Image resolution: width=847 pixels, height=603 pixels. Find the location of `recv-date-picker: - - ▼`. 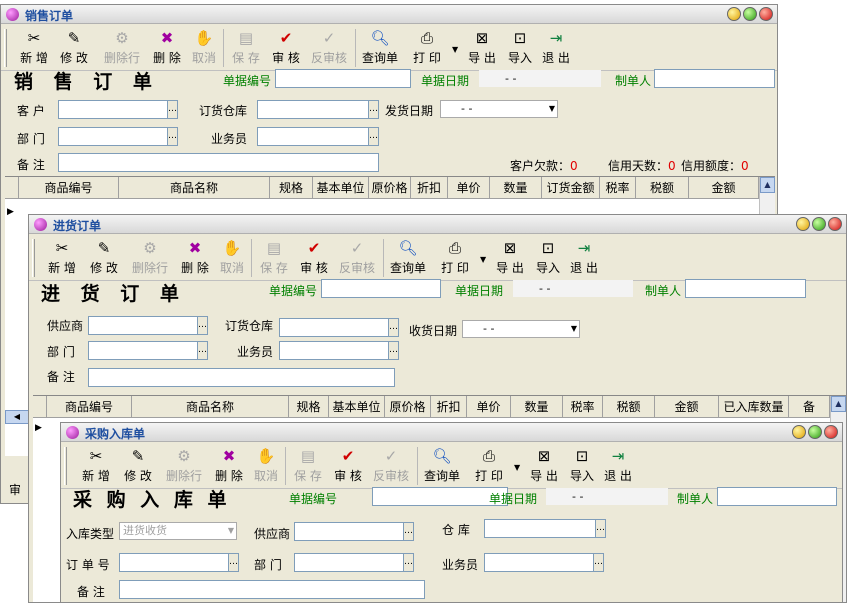

recv-date-picker: - - ▼ is located at coordinates (521, 329).